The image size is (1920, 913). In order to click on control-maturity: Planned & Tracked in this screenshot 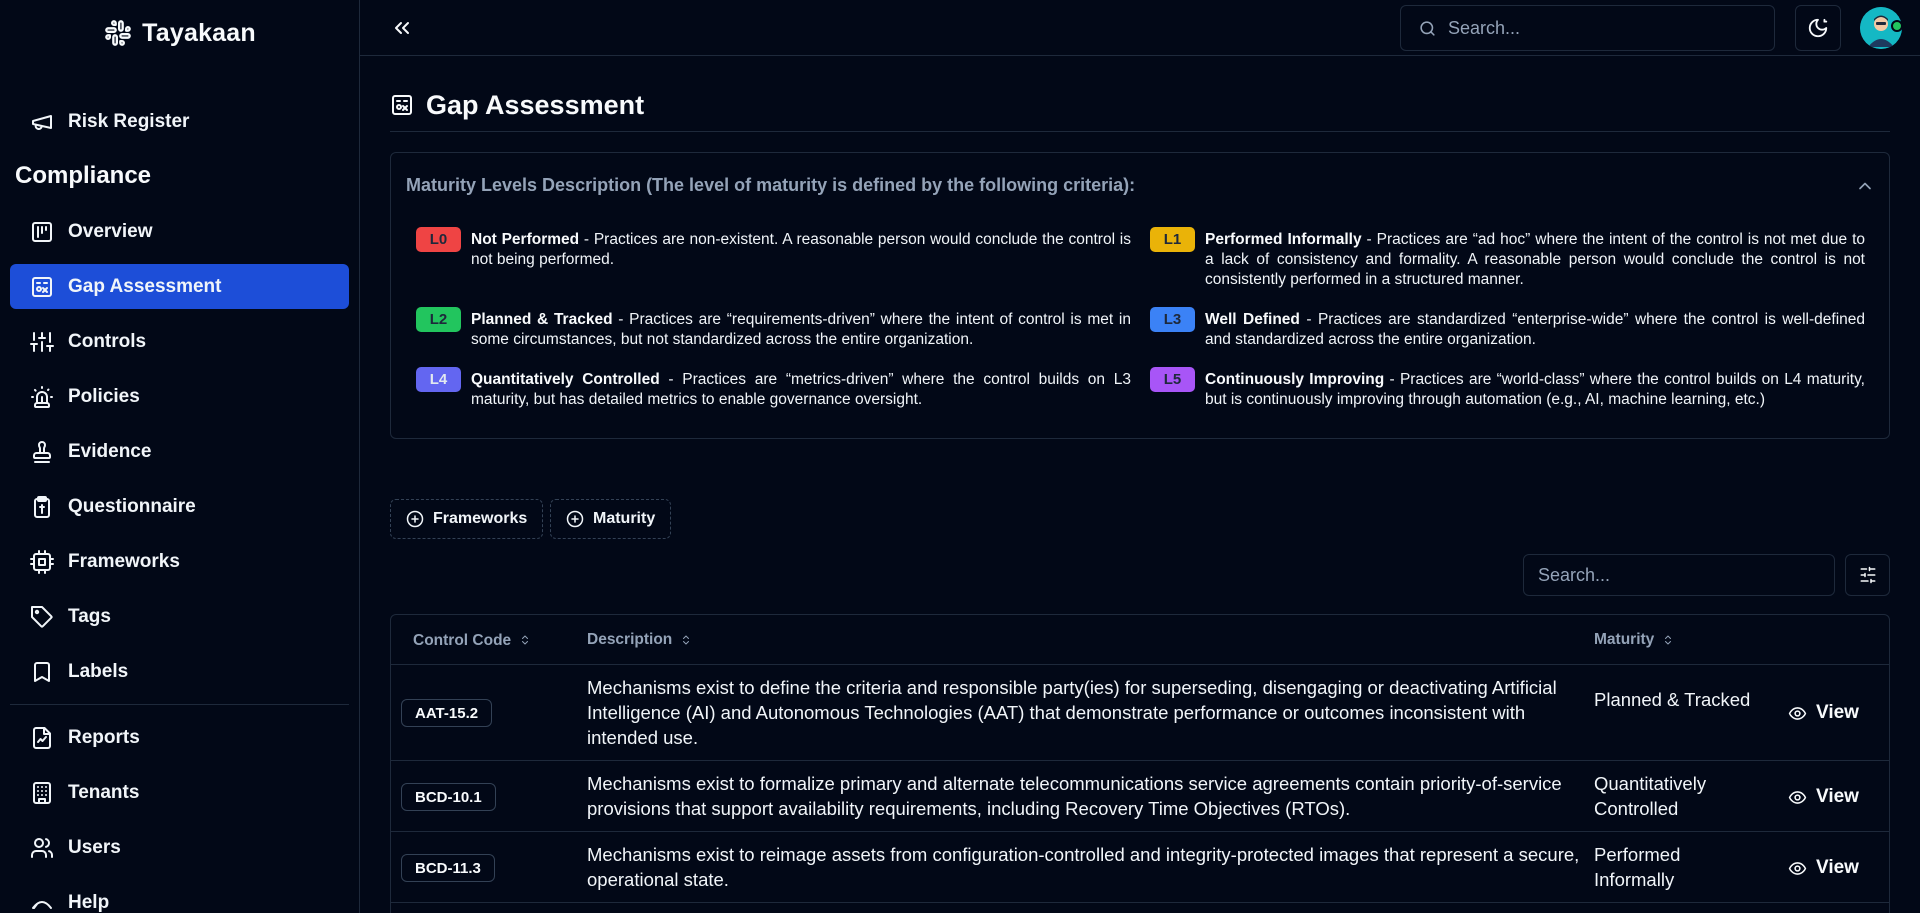, I will do `click(1672, 699)`.